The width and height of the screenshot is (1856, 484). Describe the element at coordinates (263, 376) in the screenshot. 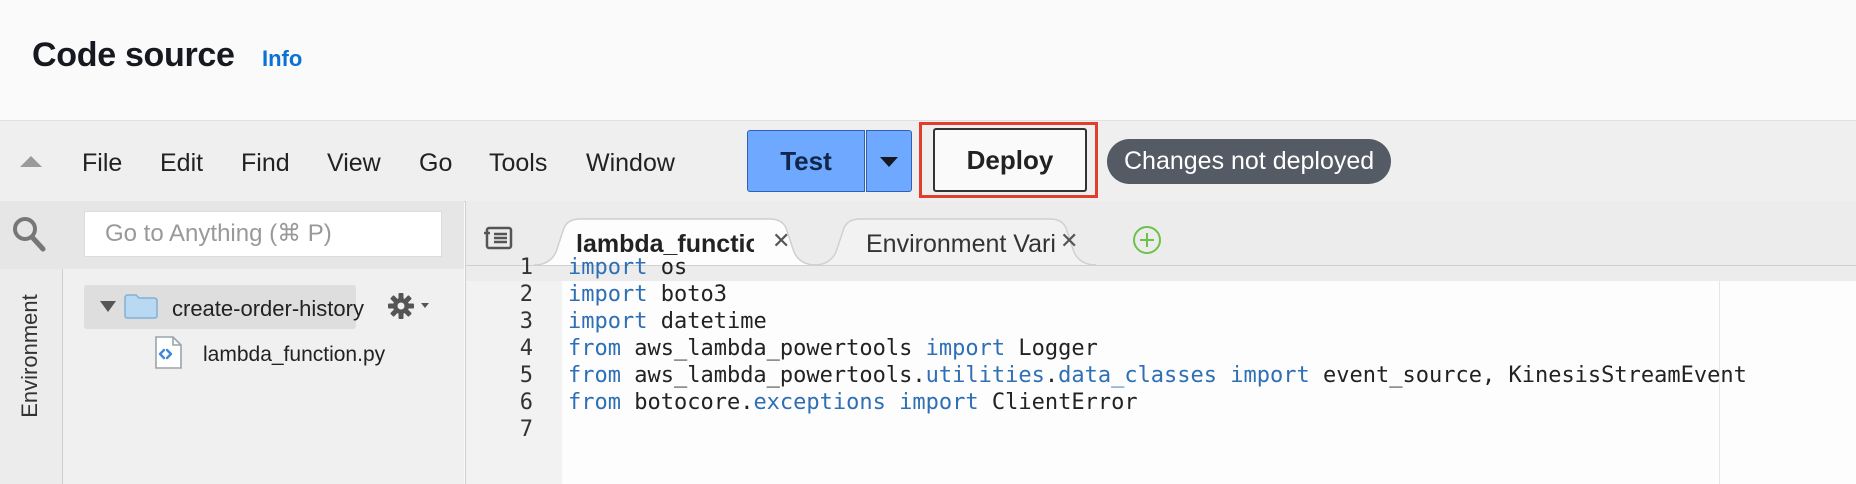

I see `file-tree: create-order-history lambda_function.py` at that location.